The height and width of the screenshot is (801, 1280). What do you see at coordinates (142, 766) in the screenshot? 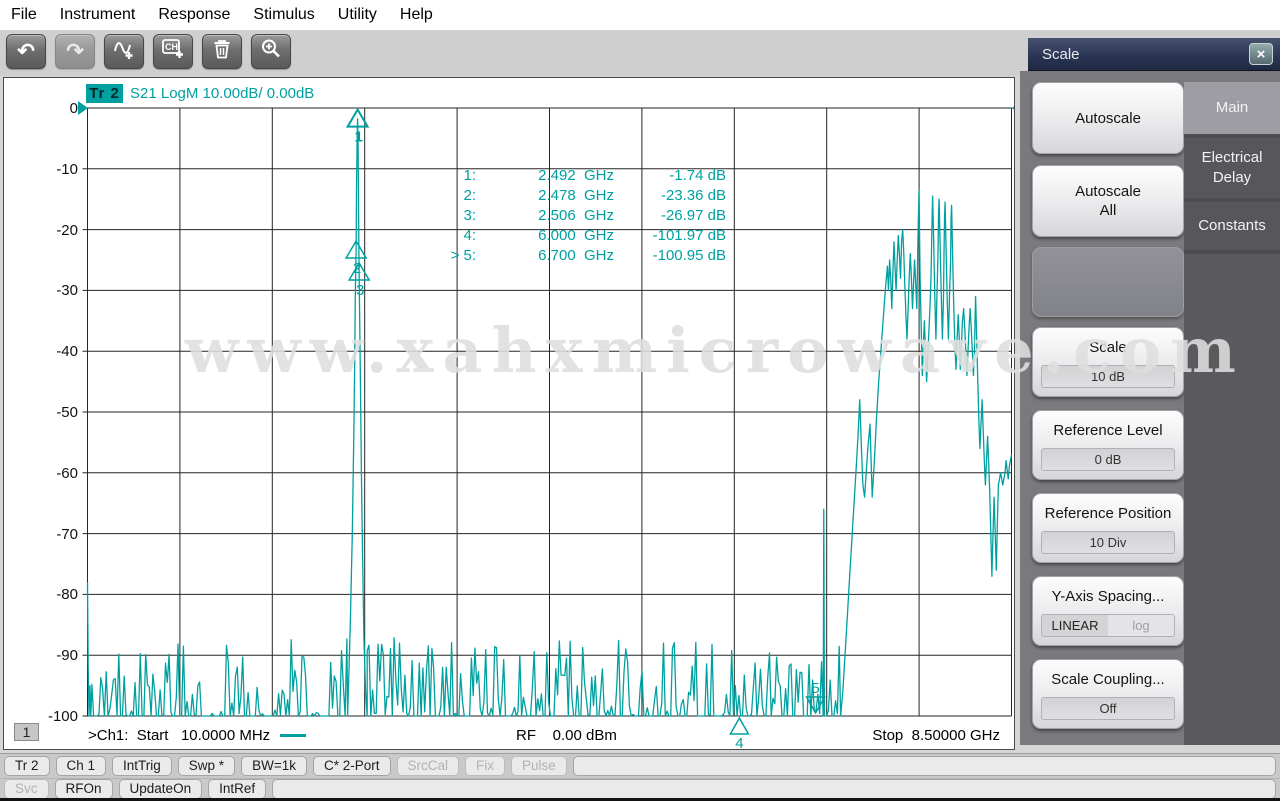
I see `status-inttrig: IntTrig` at bounding box center [142, 766].